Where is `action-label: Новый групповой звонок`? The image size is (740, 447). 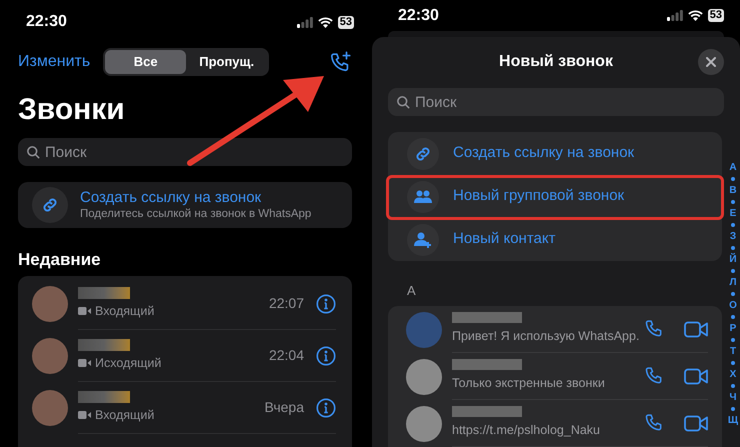
action-label: Новый групповой звонок is located at coordinates (538, 196).